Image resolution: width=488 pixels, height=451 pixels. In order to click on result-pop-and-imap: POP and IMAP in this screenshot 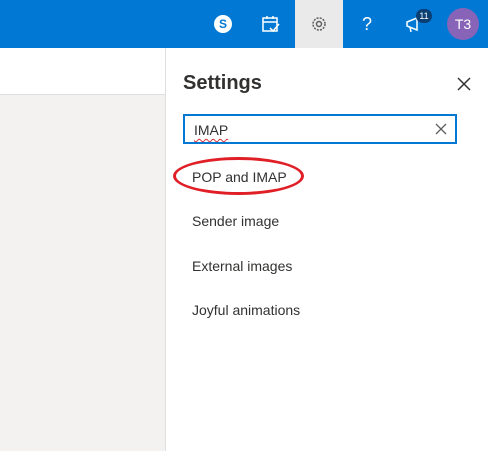, I will do `click(239, 177)`.